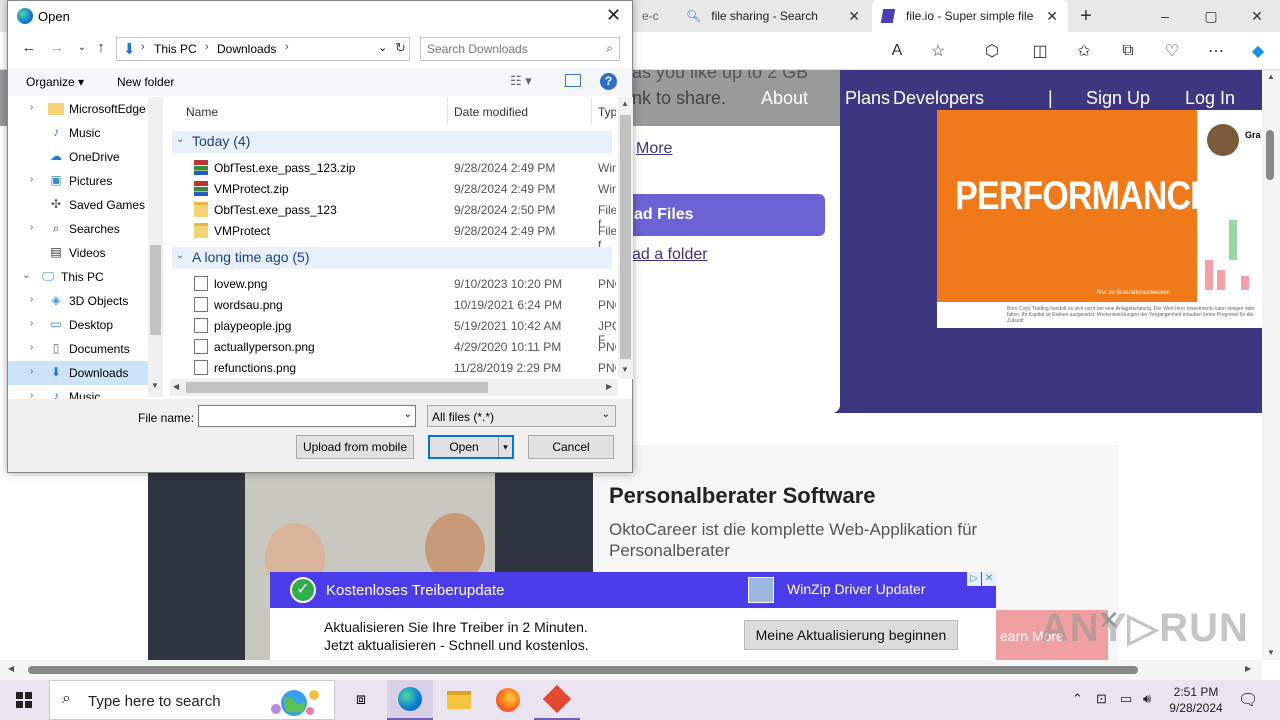 This screenshot has width=1280, height=720. Describe the element at coordinates (392, 367) in the screenshot. I see `list-item: refunctions.png 11/28/2019 2:29 PM PNG` at that location.